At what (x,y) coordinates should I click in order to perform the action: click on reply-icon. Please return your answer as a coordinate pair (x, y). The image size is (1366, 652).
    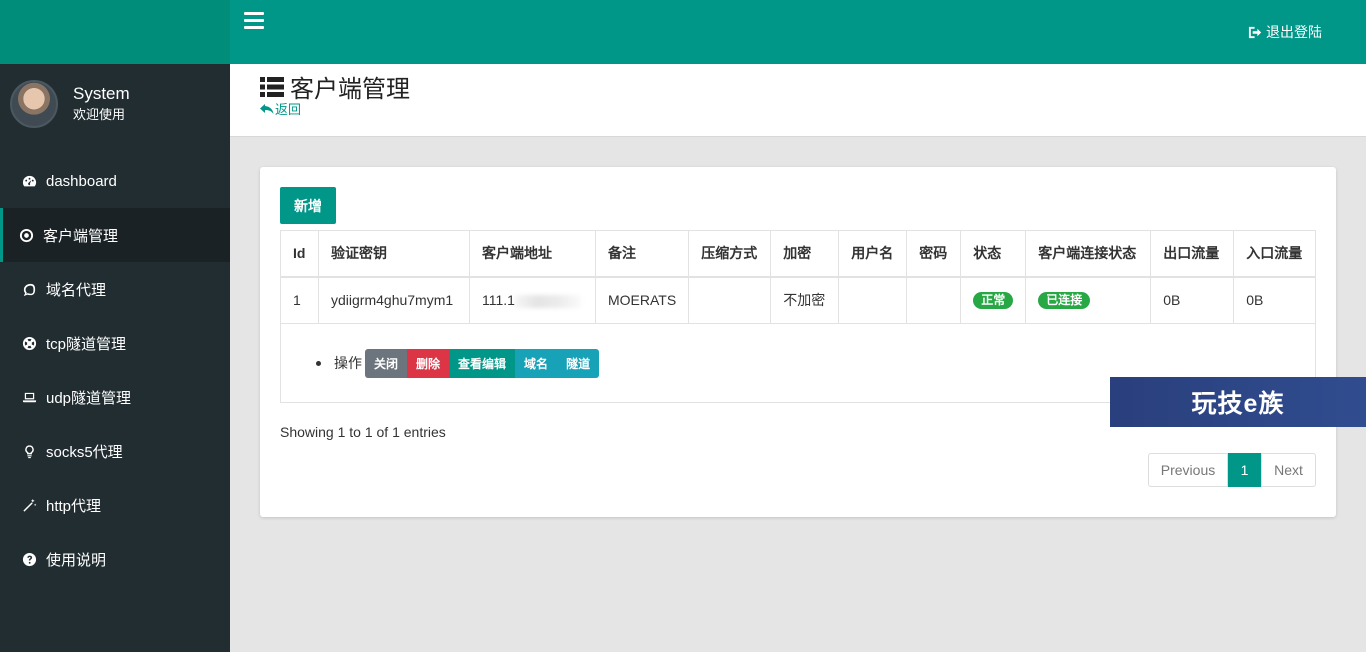
    Looking at the image, I should click on (267, 108).